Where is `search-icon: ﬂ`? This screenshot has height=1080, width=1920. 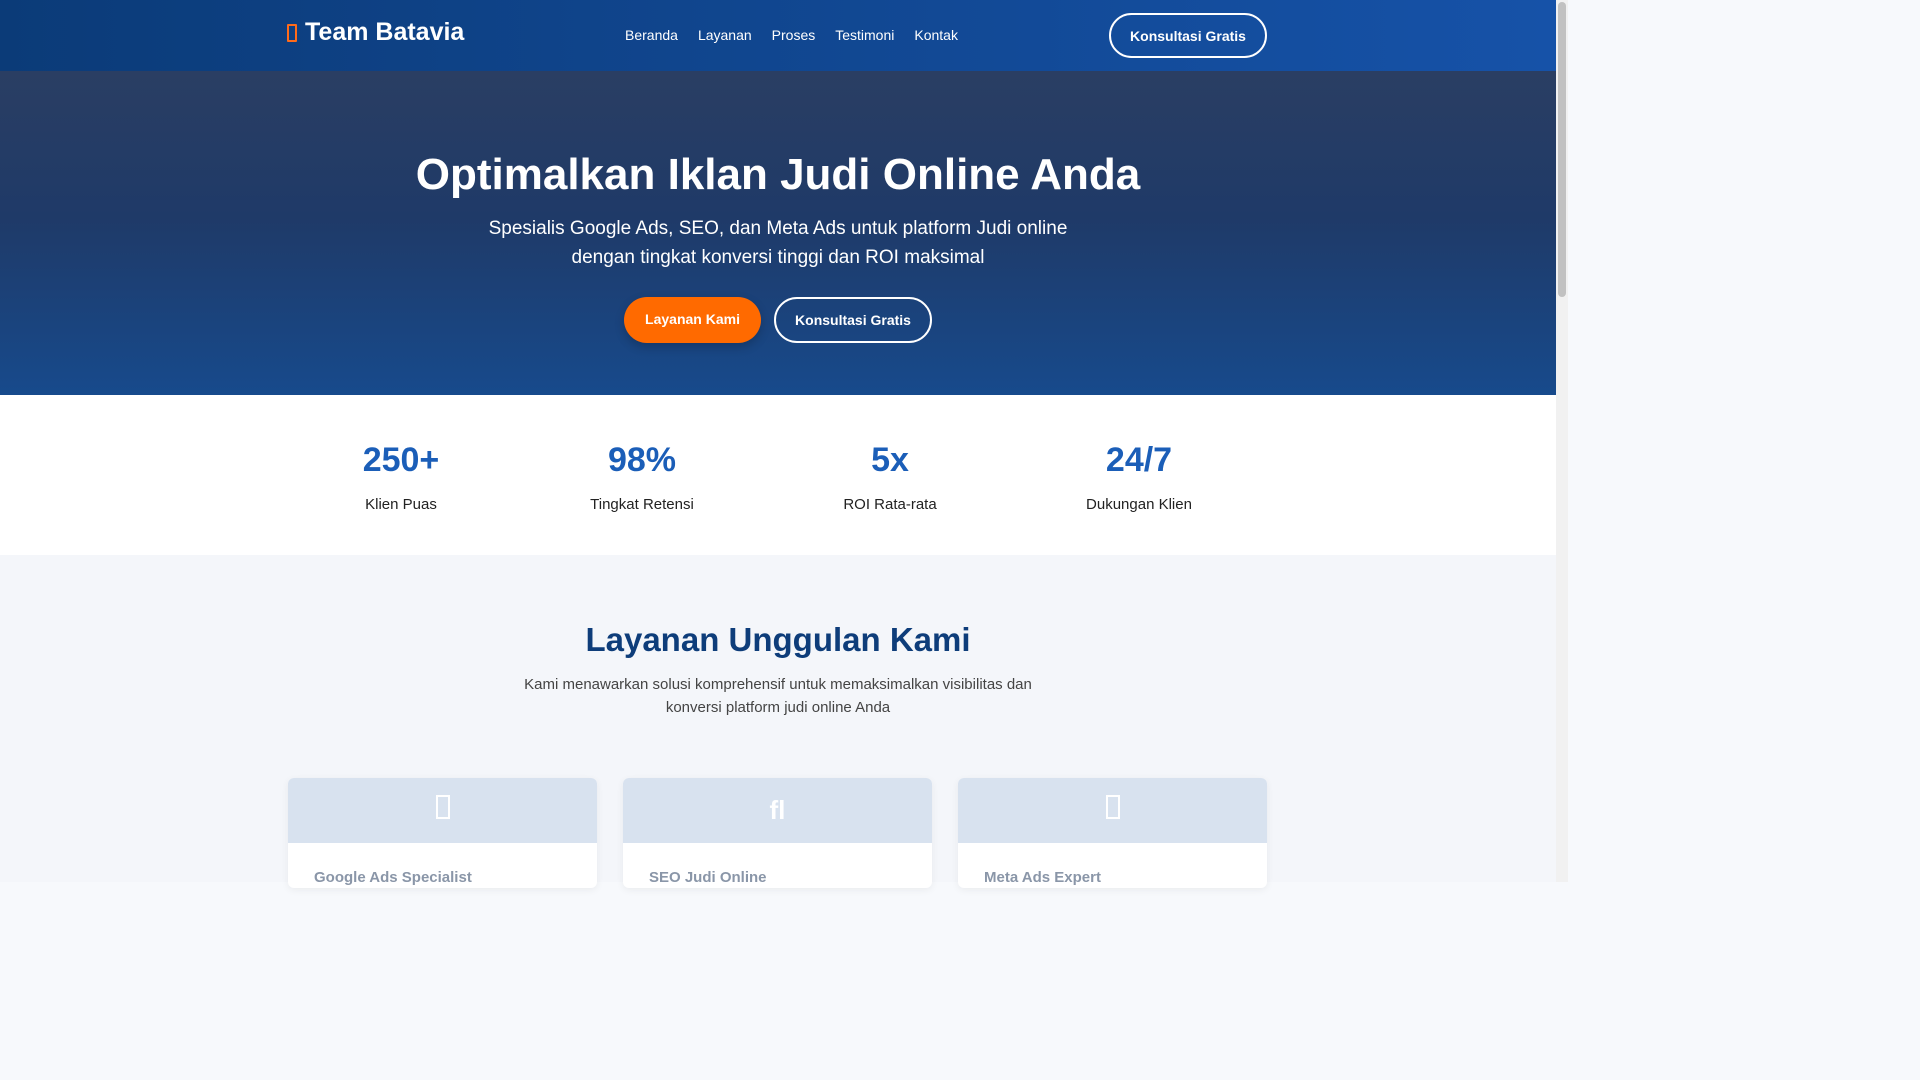 search-icon: ﬂ is located at coordinates (777, 810).